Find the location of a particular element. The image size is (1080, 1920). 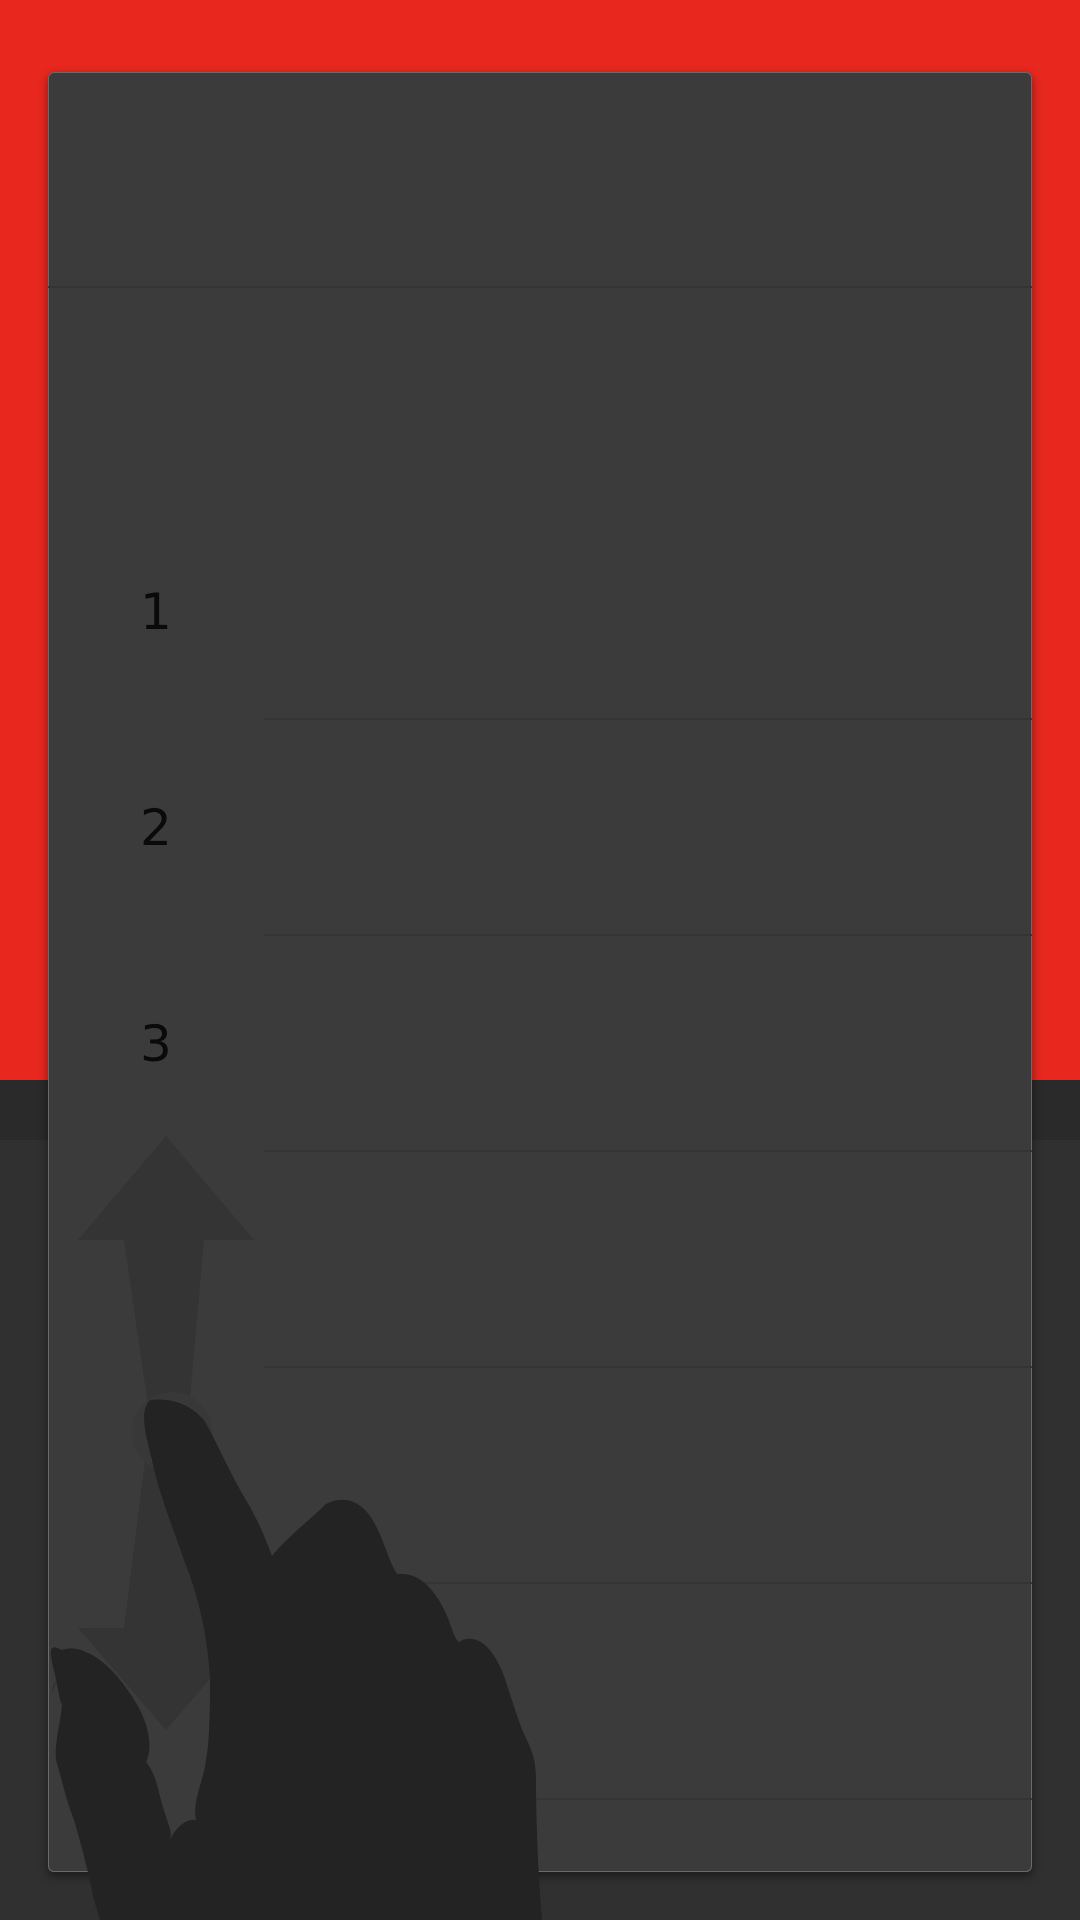

item-number: 5 is located at coordinates (156, 1476).